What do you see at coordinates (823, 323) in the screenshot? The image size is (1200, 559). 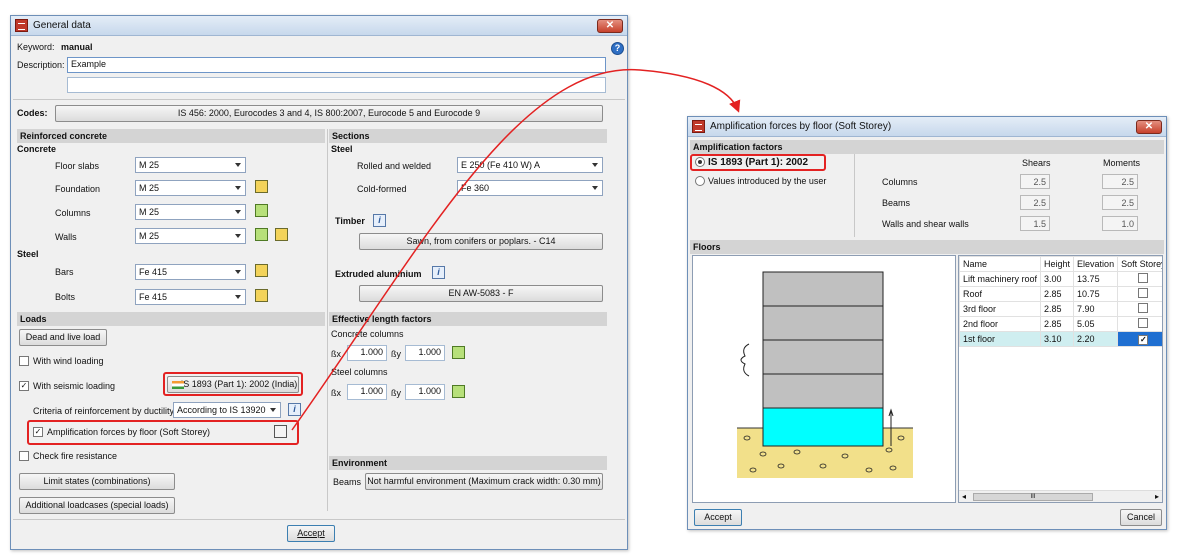 I see `storey-roof` at bounding box center [823, 323].